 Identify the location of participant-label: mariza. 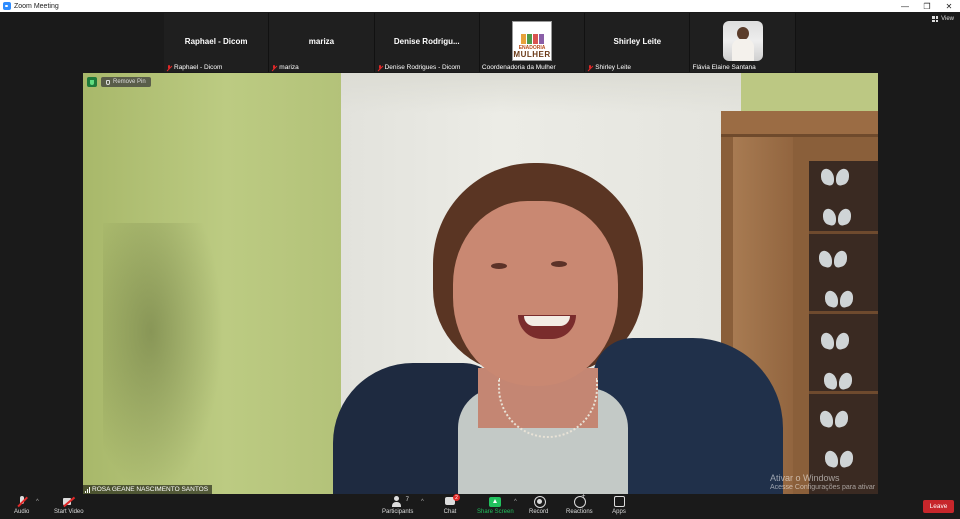
(285, 67).